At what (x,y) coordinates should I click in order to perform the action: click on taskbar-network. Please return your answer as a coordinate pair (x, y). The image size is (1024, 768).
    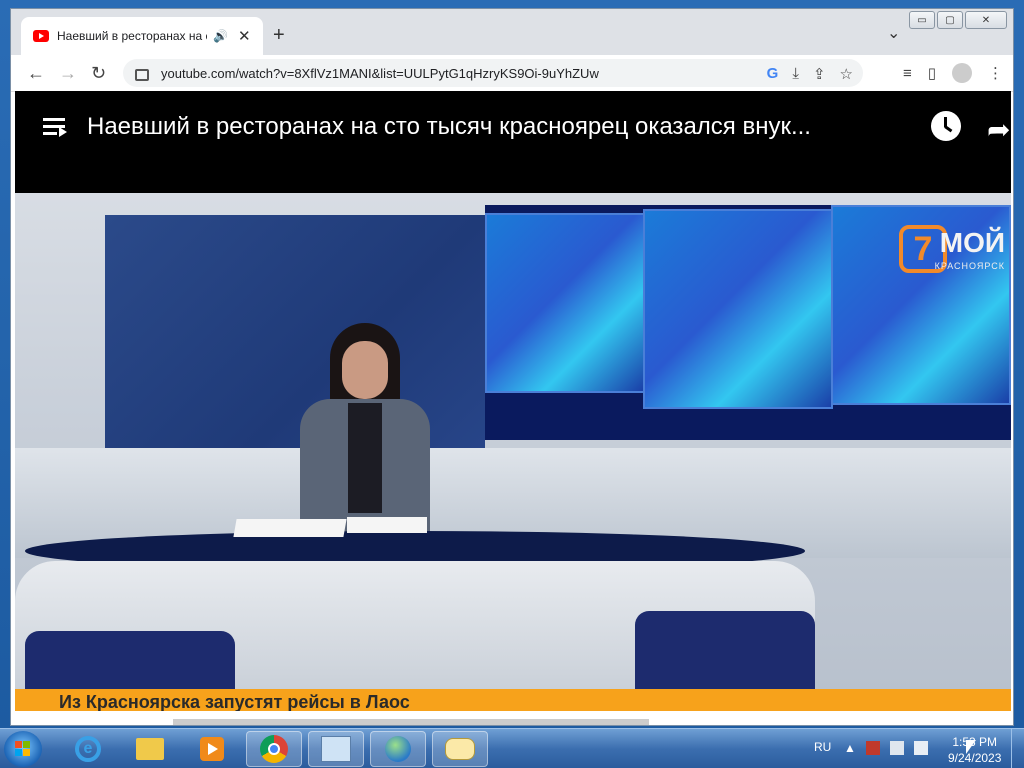
    Looking at the image, I should click on (398, 749).